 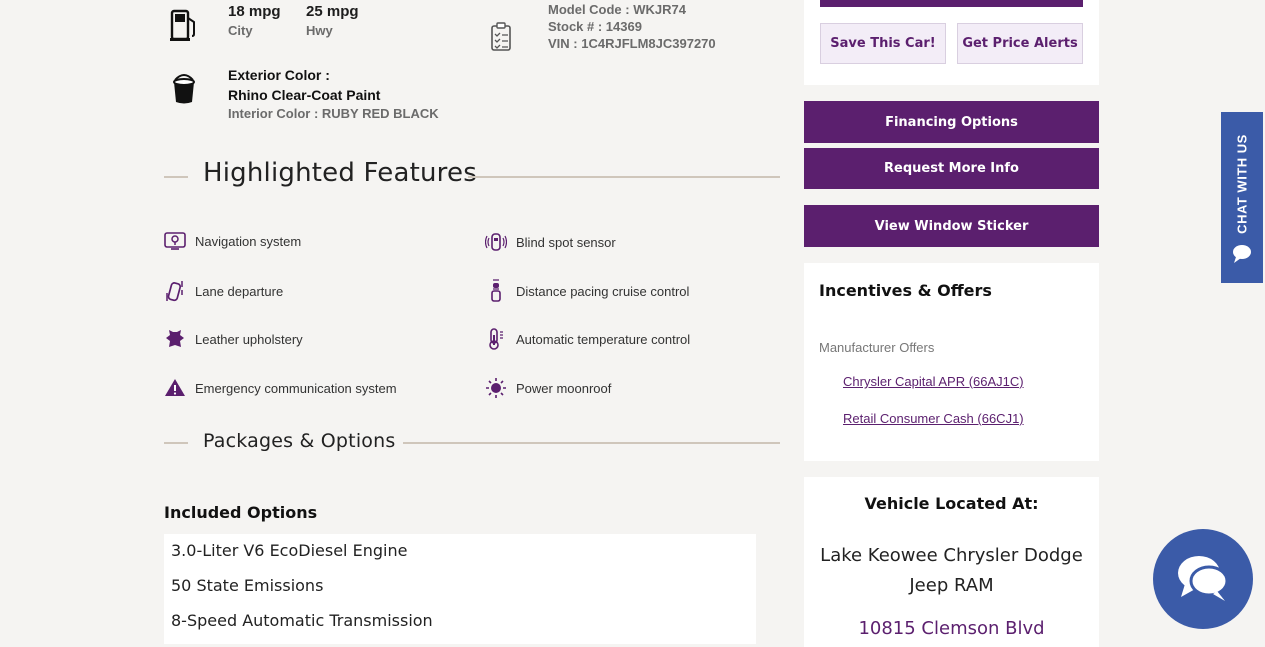 I want to click on request-info-button: Request More Info, so click(x=951, y=168).